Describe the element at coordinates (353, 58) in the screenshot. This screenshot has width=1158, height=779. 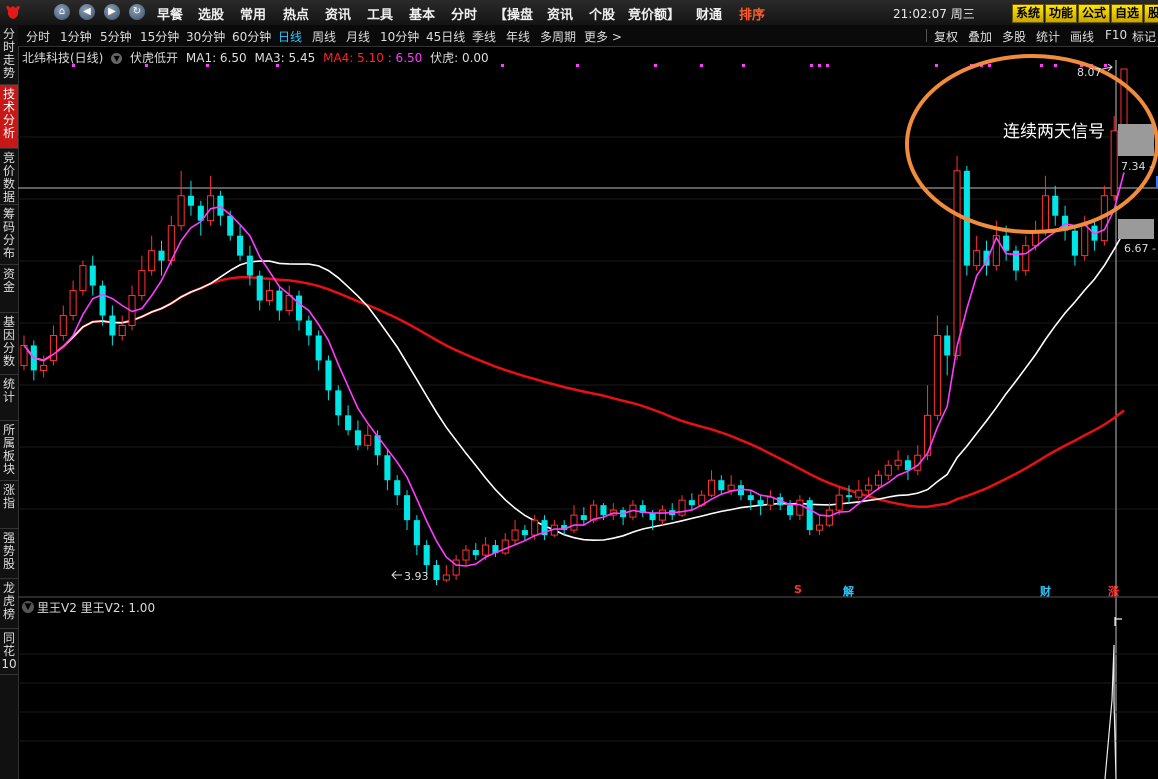
I see `ma4-value: MA4: 5.10` at that location.